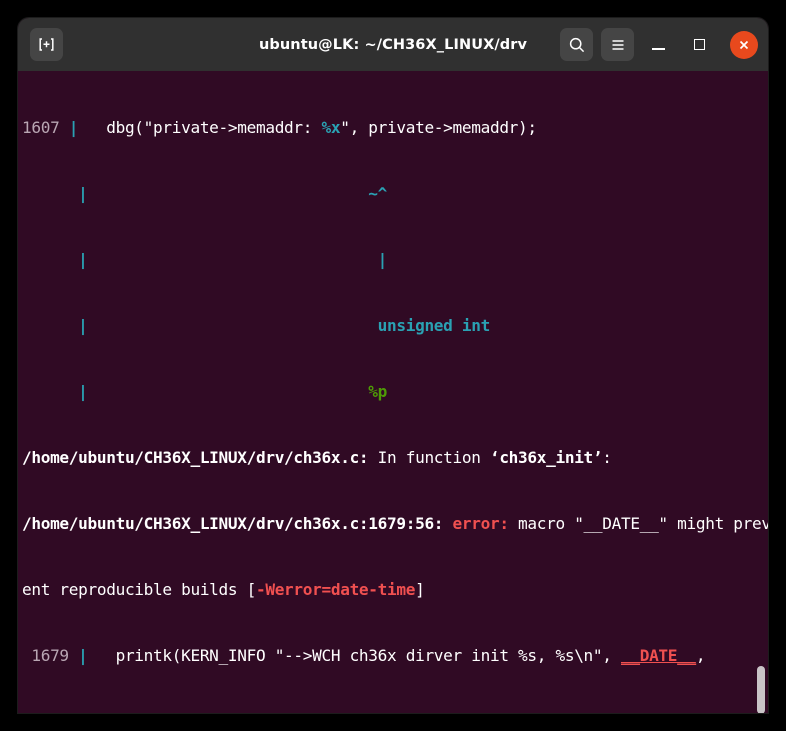  What do you see at coordinates (205, 259) in the screenshot?
I see `output-line: | |` at bounding box center [205, 259].